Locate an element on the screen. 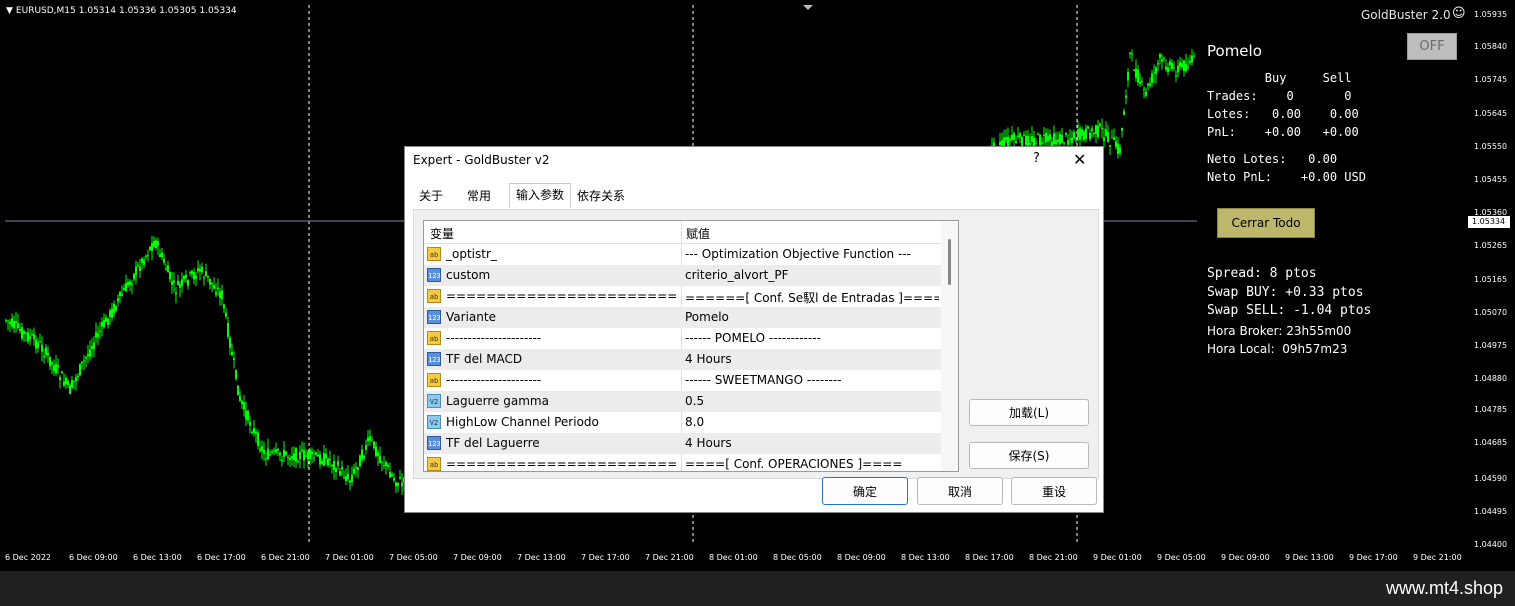 This screenshot has width=1515, height=606. tab-about: 关于 is located at coordinates (431, 196).